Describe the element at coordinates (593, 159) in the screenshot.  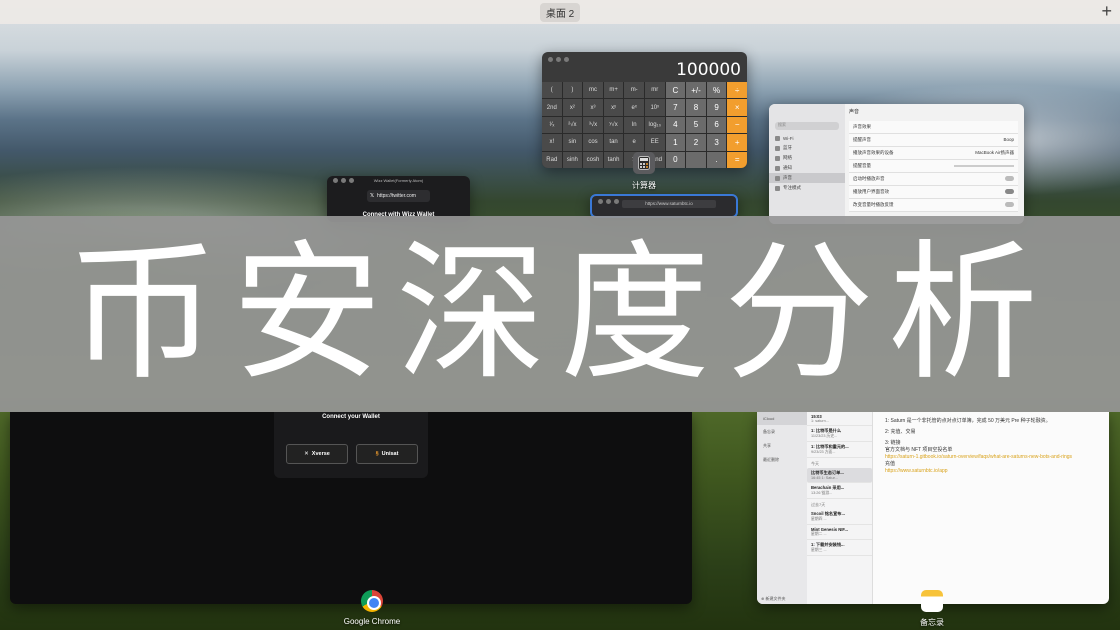
I see `calc-key: cosh` at that location.